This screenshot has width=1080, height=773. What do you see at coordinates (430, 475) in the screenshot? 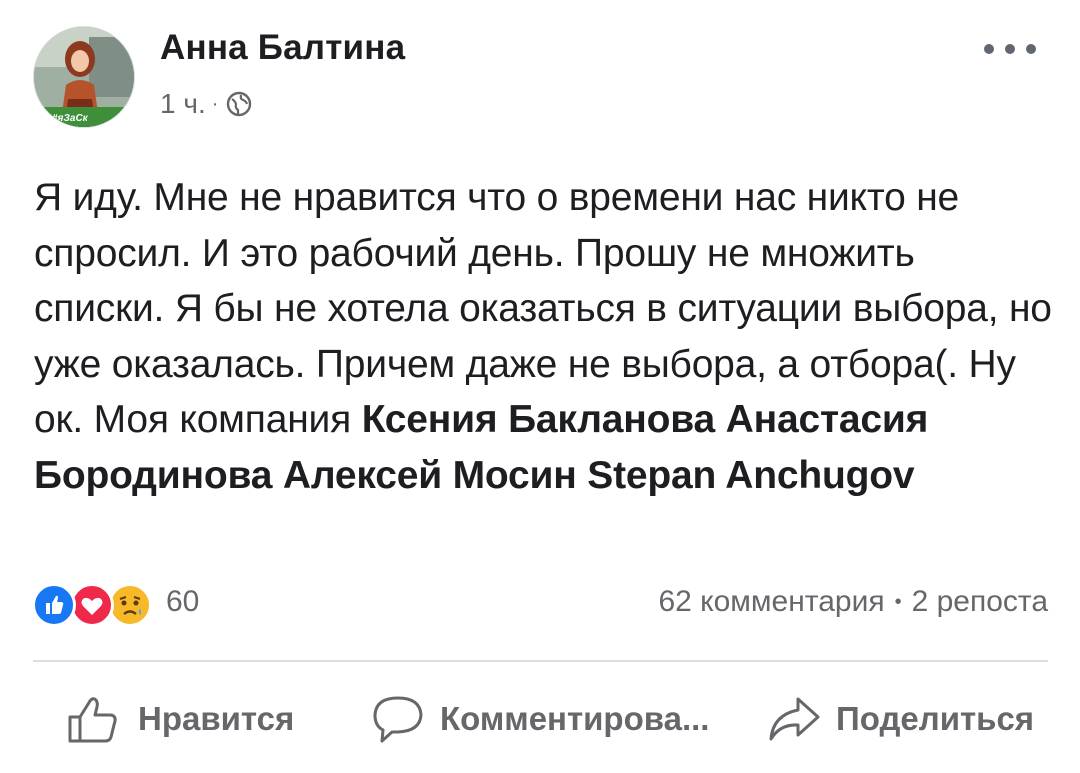
I see `tagged-person-link: Алексей Мосин` at bounding box center [430, 475].